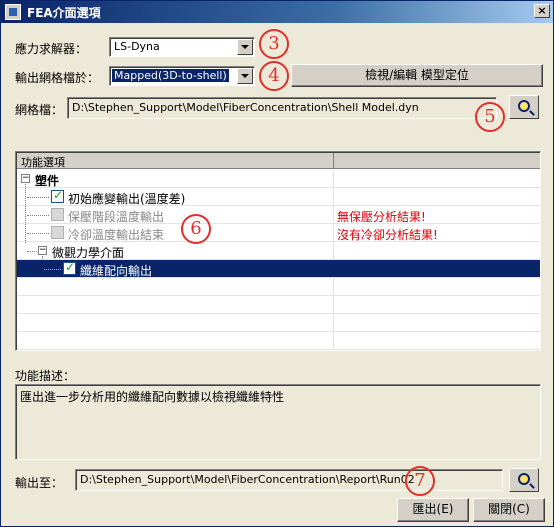 The height and width of the screenshot is (527, 554). Describe the element at coordinates (274, 44) in the screenshot. I see `annotation-marker-3: 3` at that location.